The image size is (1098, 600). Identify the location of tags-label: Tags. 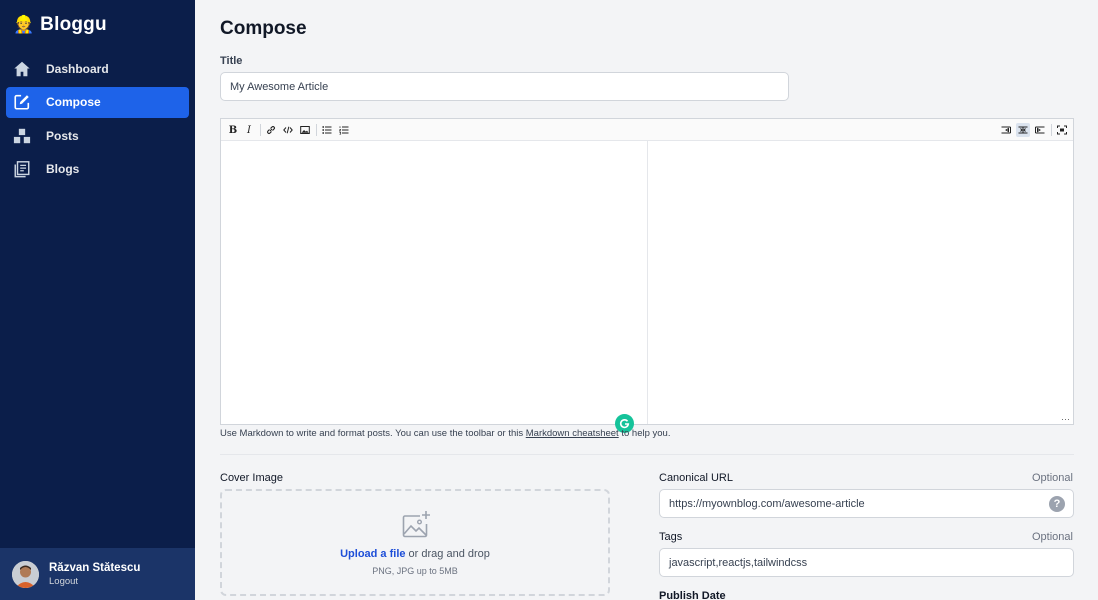
(670, 537).